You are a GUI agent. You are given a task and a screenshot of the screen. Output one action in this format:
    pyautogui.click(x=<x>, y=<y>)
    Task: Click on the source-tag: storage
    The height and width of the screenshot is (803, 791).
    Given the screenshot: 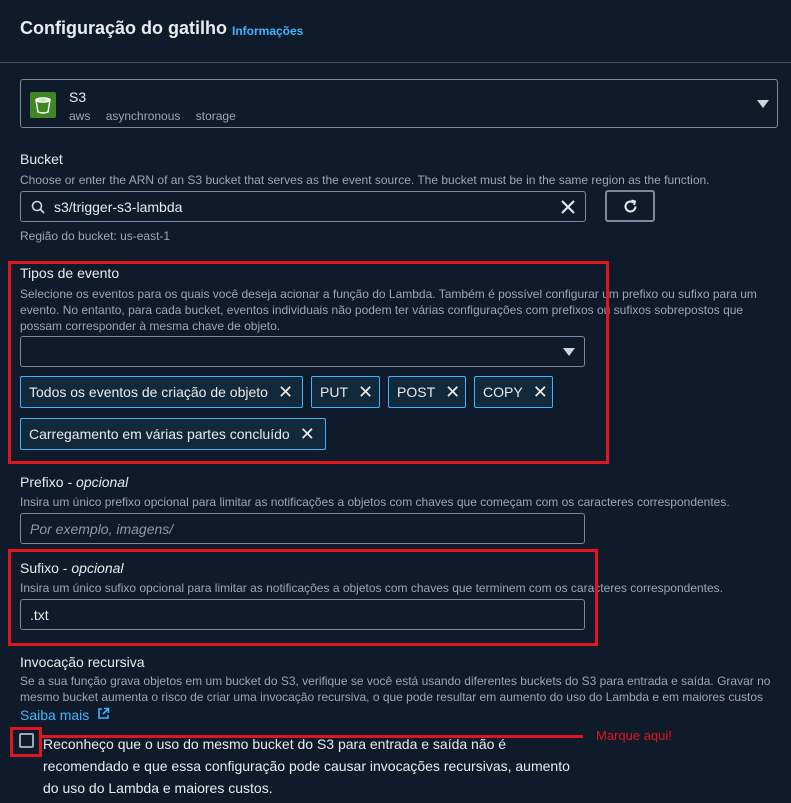 What is the action you would take?
    pyautogui.click(x=215, y=116)
    